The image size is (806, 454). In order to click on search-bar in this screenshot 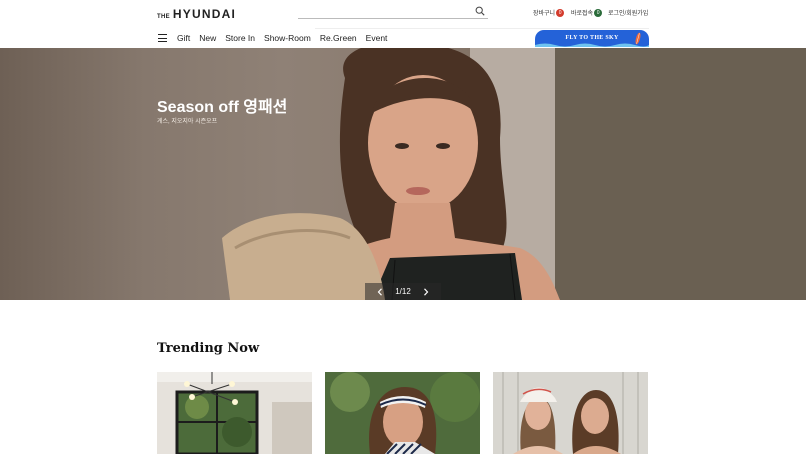, I will do `click(393, 13)`.